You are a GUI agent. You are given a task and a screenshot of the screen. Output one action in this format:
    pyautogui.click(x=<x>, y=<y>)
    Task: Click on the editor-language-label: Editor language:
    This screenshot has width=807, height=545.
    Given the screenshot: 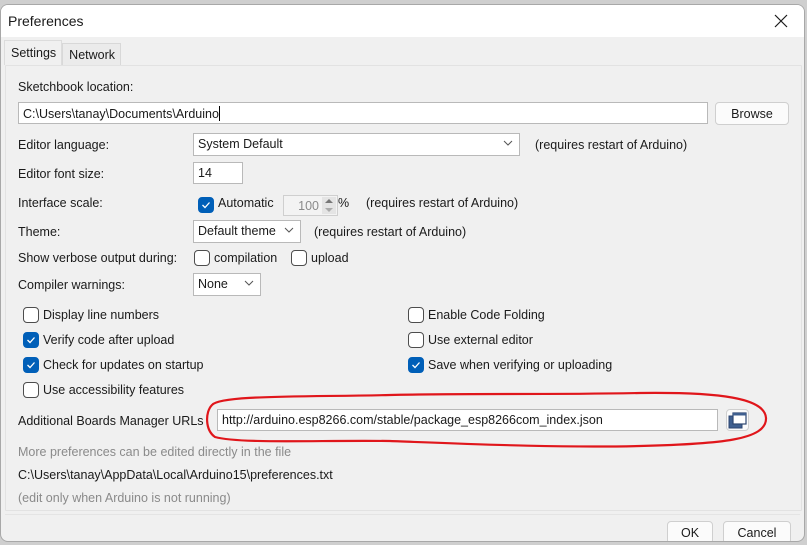 What is the action you would take?
    pyautogui.click(x=64, y=145)
    